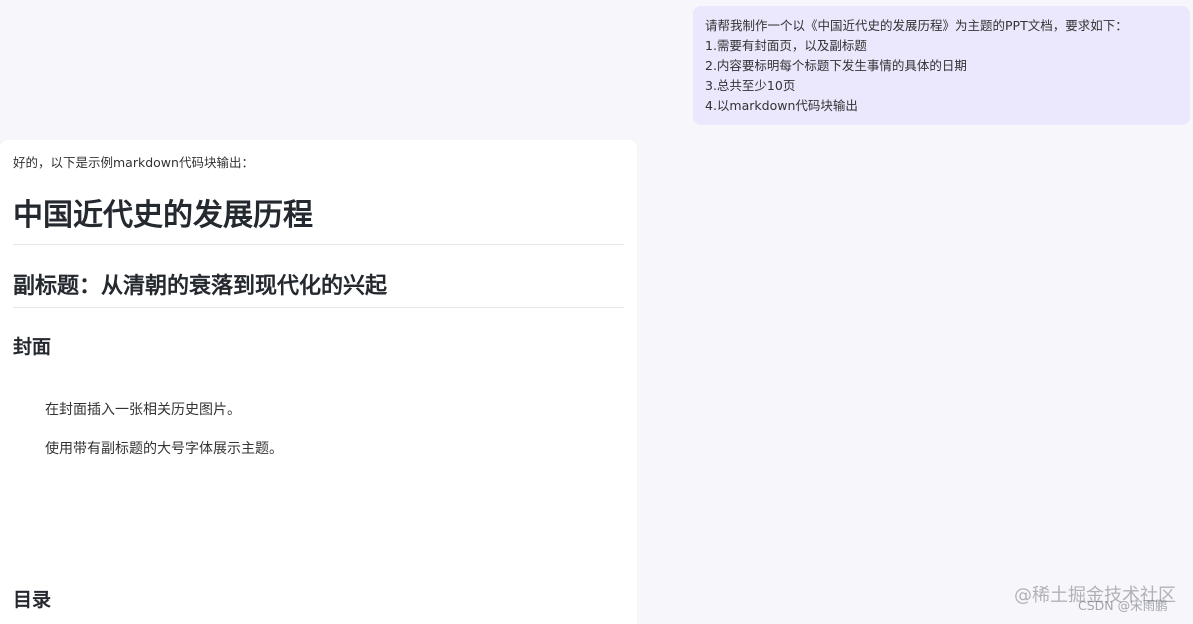 This screenshot has height=624, width=1193. Describe the element at coordinates (836, 65) in the screenshot. I see `user-message-line: 2.内容要标明每个标题下发生事情的具体的日期` at that location.